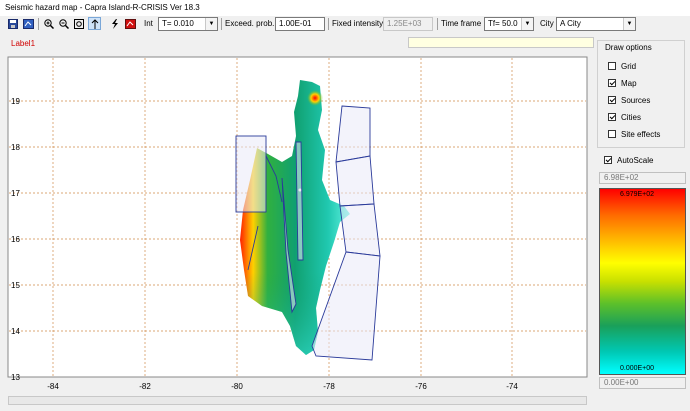 The height and width of the screenshot is (411, 690). I want to click on autoscale-checkbox-row: AutoScale, so click(628, 160).